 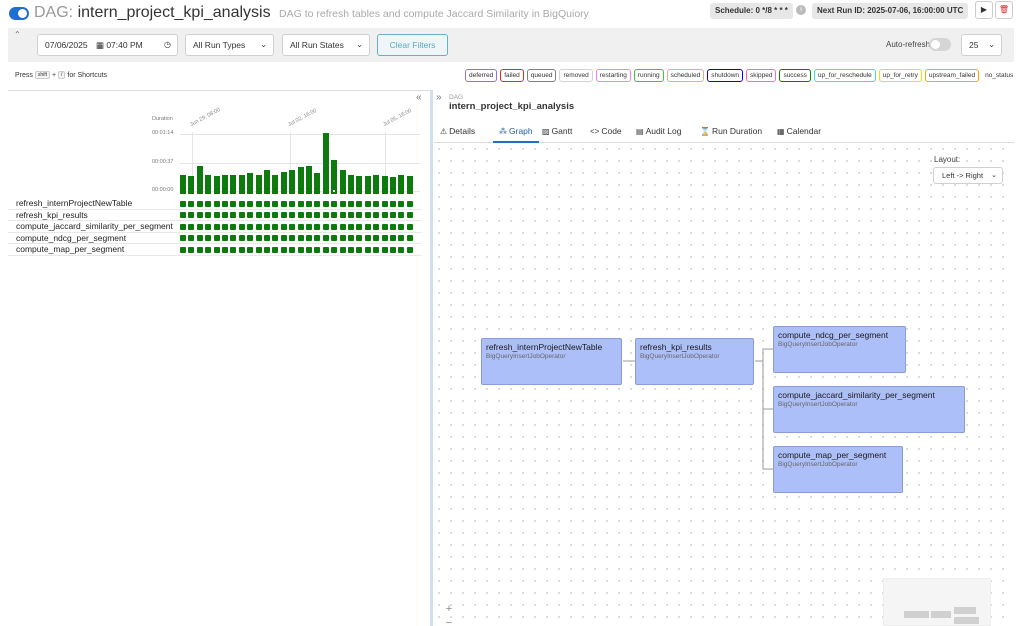 I want to click on task-row: compute_map_per_segment, so click(x=215, y=250).